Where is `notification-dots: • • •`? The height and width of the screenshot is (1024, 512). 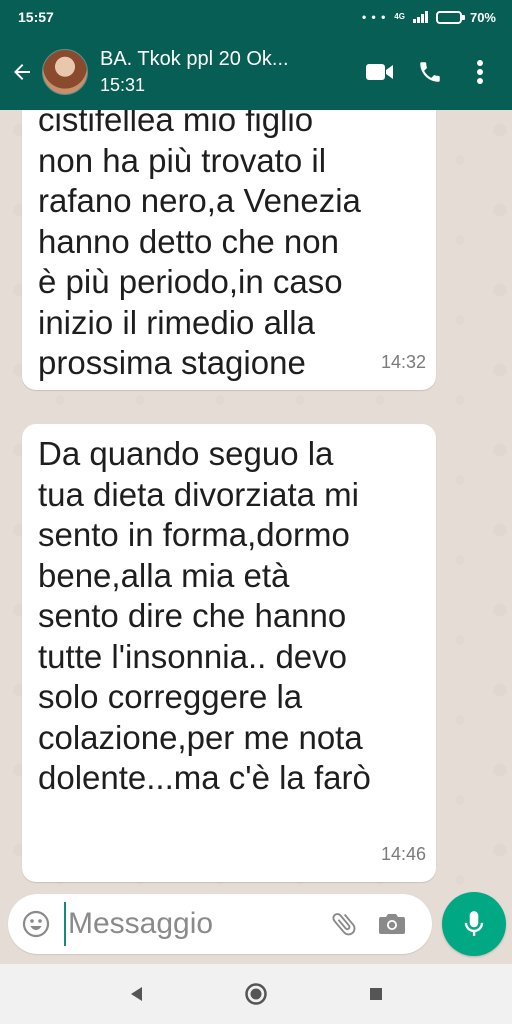 notification-dots: • • • is located at coordinates (374, 17).